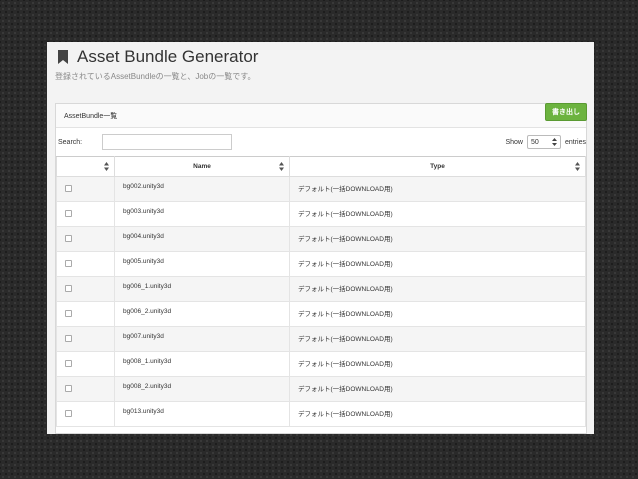 Image resolution: width=638 pixels, height=479 pixels. Describe the element at coordinates (437, 166) in the screenshot. I see `column-header-type: Type` at that location.